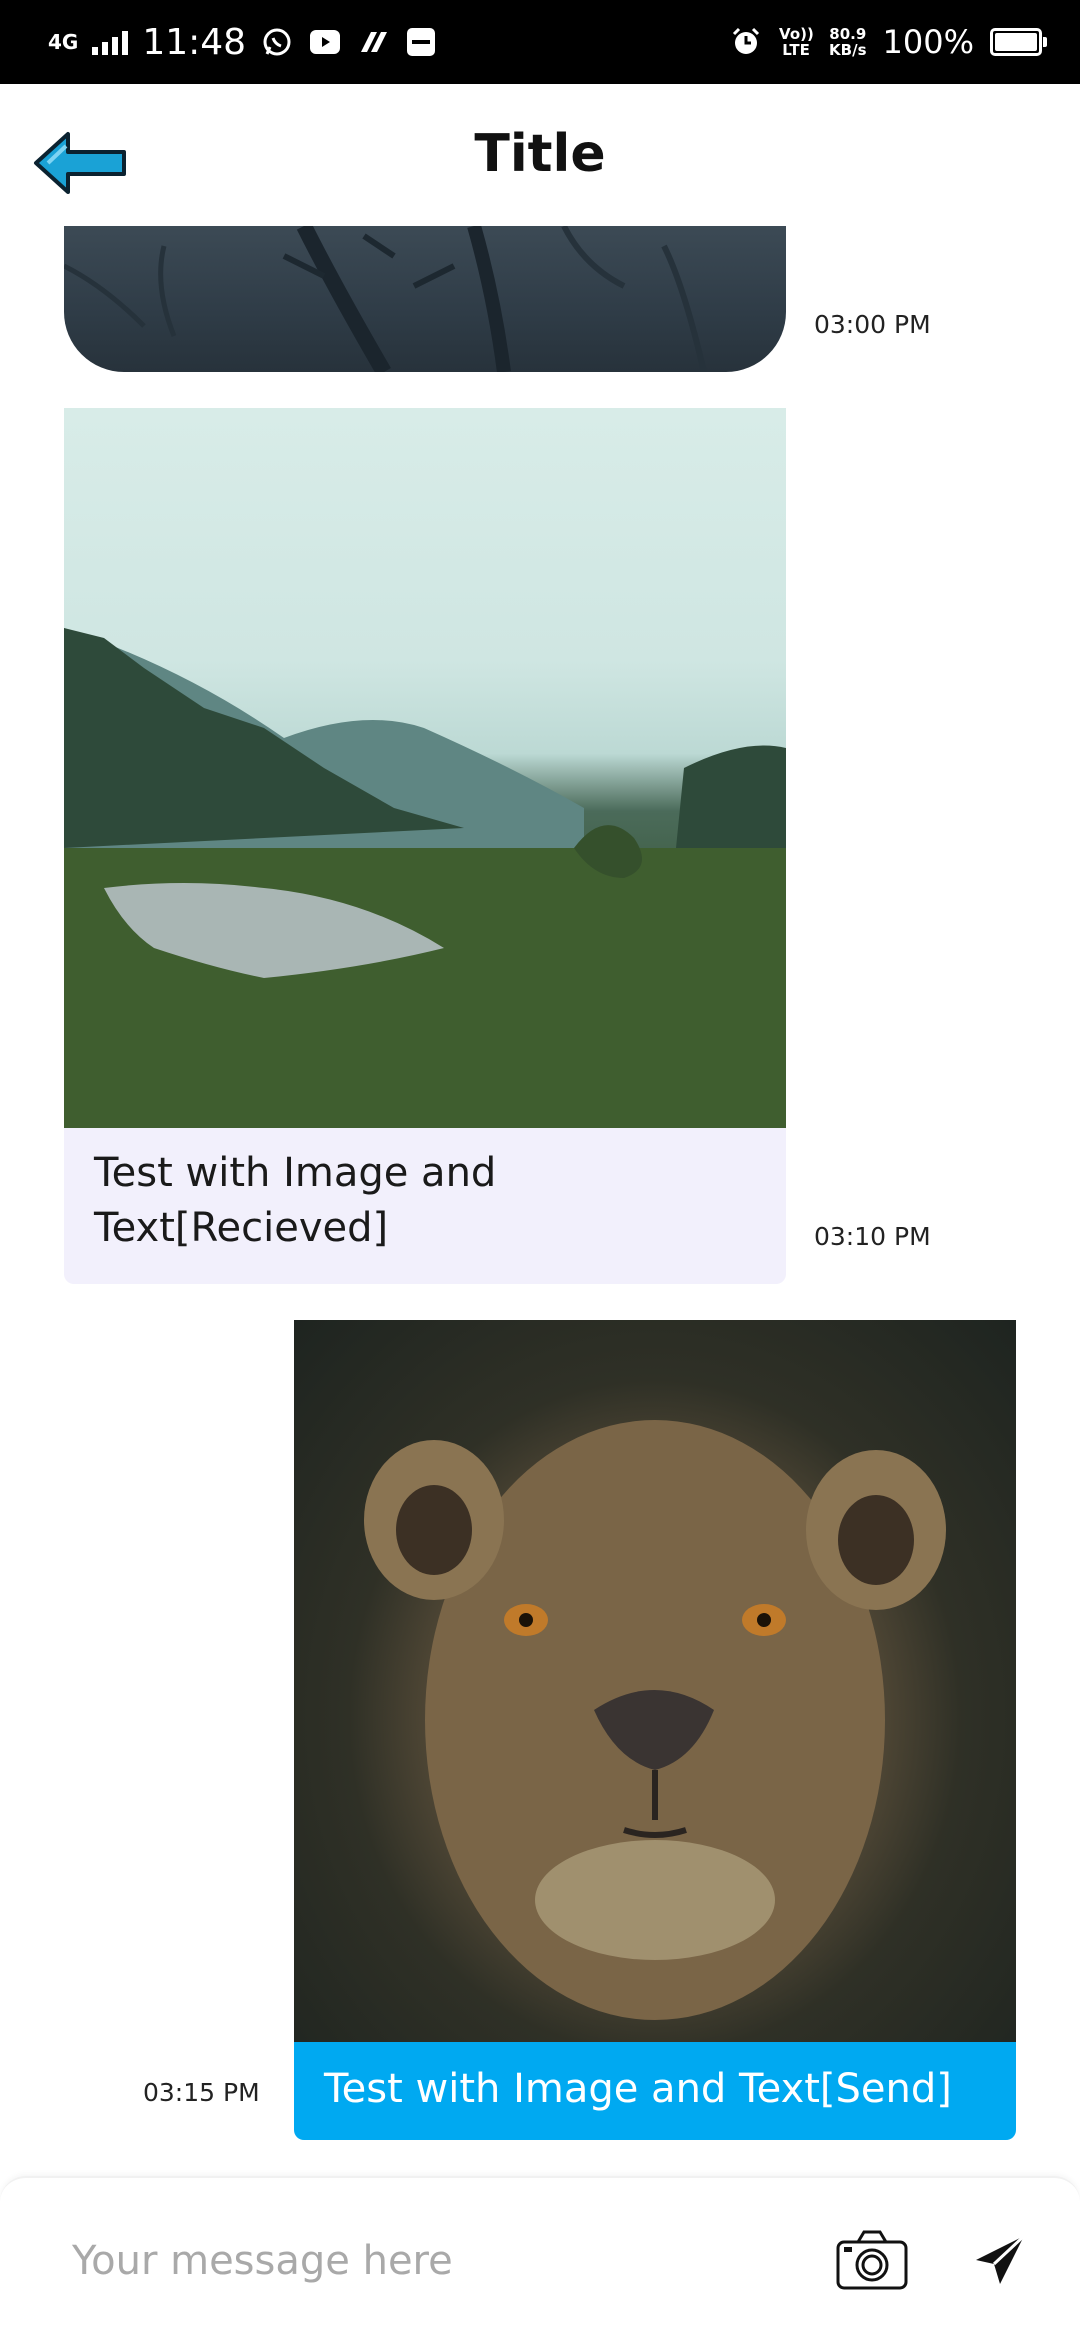 The width and height of the screenshot is (1080, 2342). Describe the element at coordinates (540, 42) in the screenshot. I see `status-bar: 4G 11:48 Vo)) LTE 80.9 KB/s 100%` at that location.